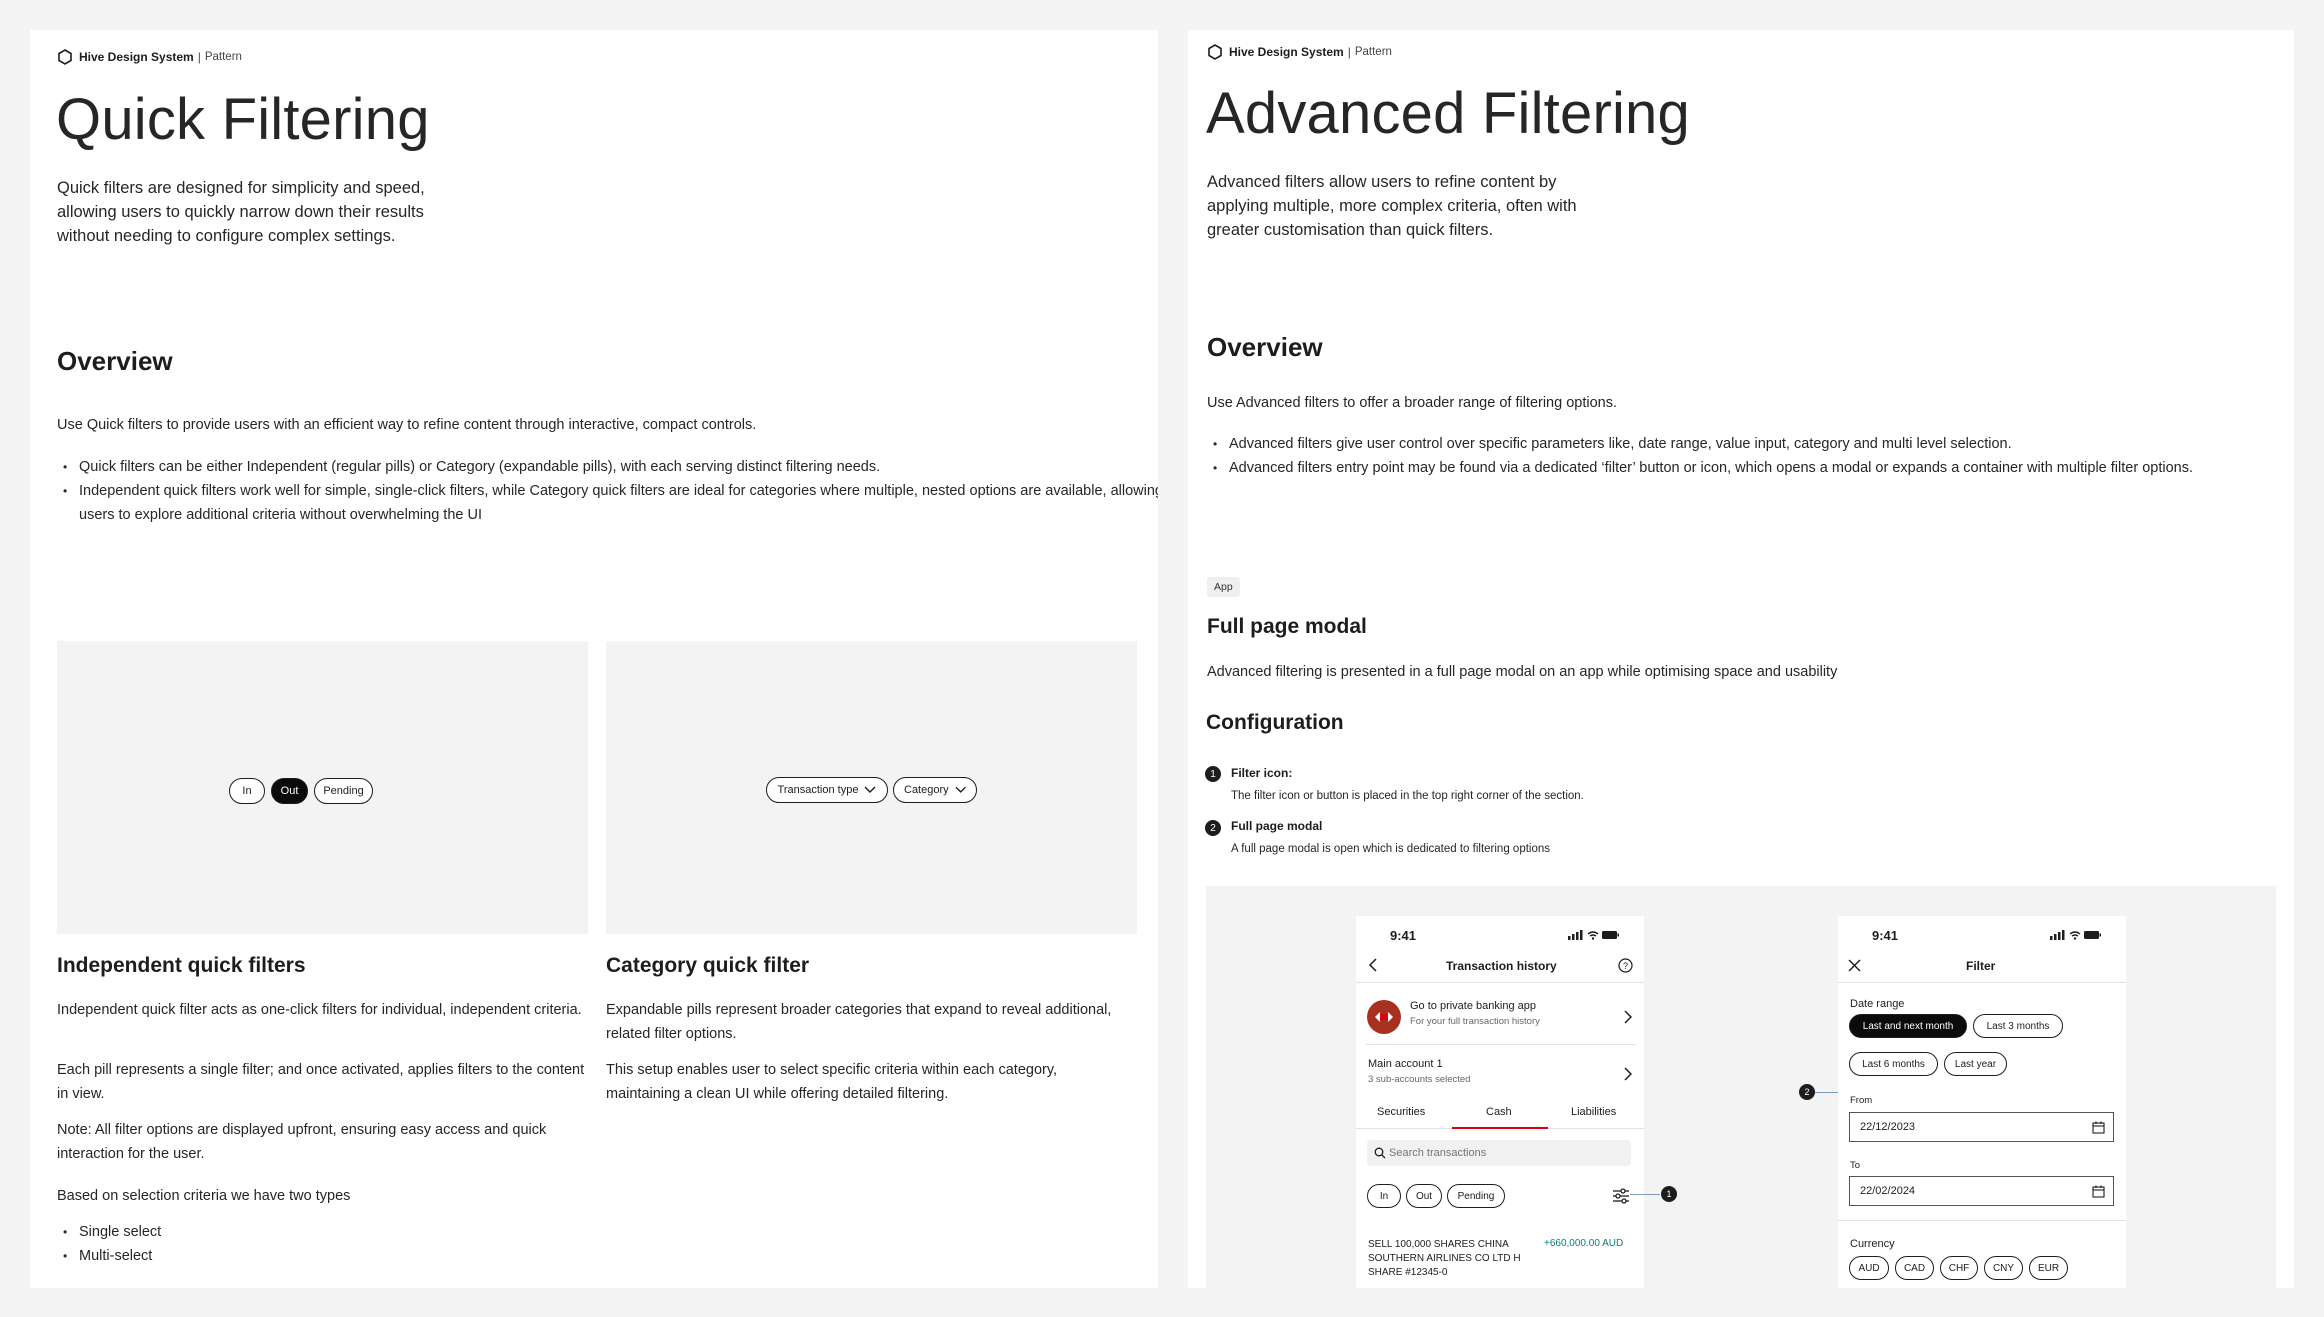 This screenshot has height=1317, width=2324. Describe the element at coordinates (1287, 626) in the screenshot. I see `modal-heading: Full page modal` at that location.